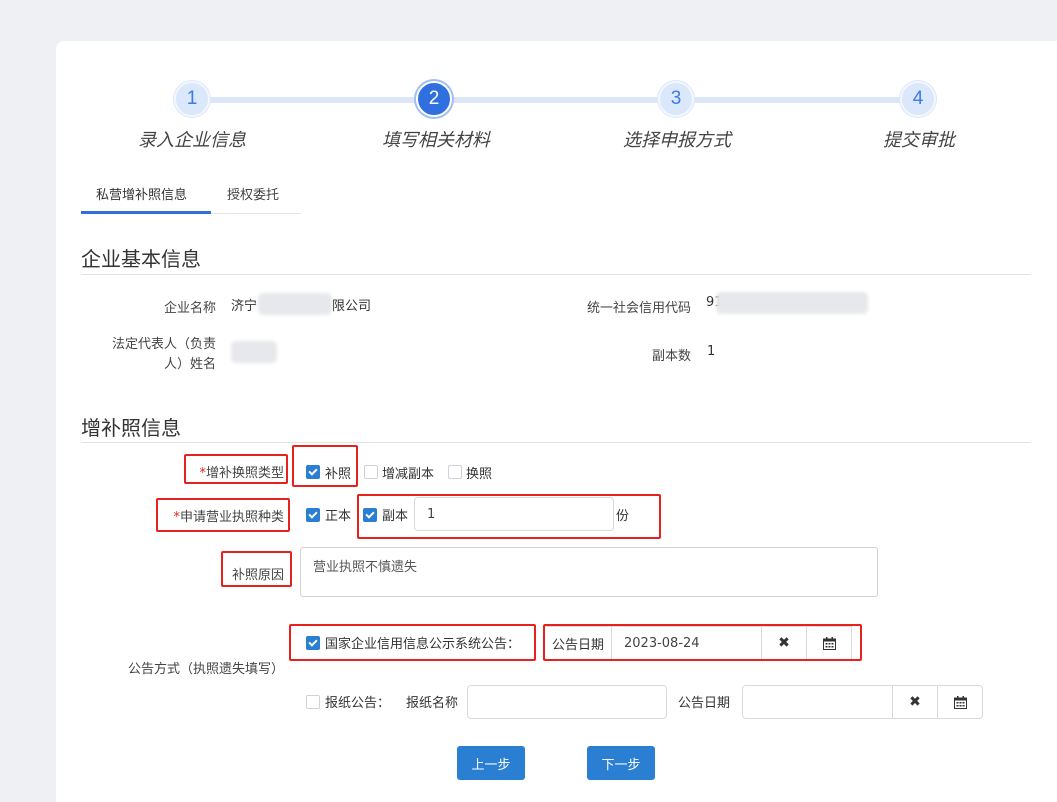 This screenshot has height=802, width=1057. What do you see at coordinates (189, 364) in the screenshot?
I see `legal-rep-label-line2: 人）姓名` at bounding box center [189, 364].